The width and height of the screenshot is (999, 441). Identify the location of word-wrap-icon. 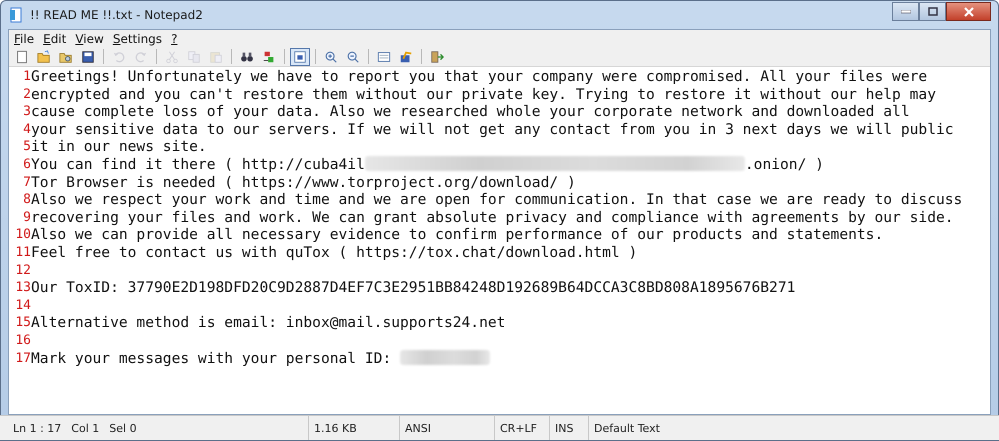
(300, 57).